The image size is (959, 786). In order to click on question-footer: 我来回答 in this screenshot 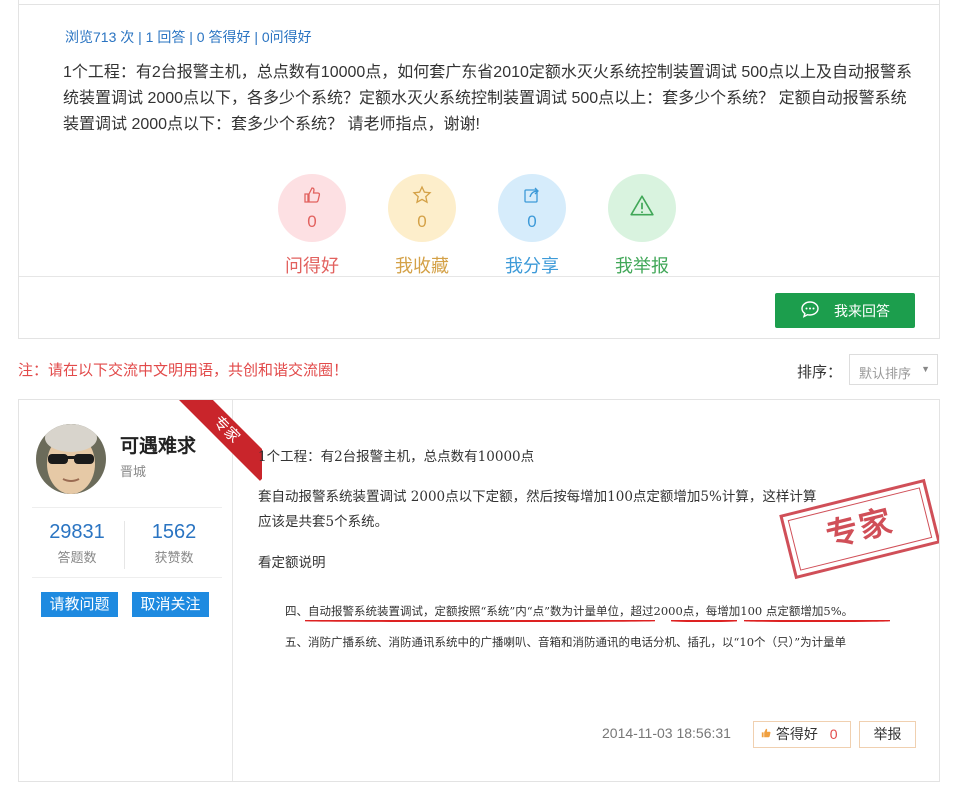, I will do `click(479, 307)`.